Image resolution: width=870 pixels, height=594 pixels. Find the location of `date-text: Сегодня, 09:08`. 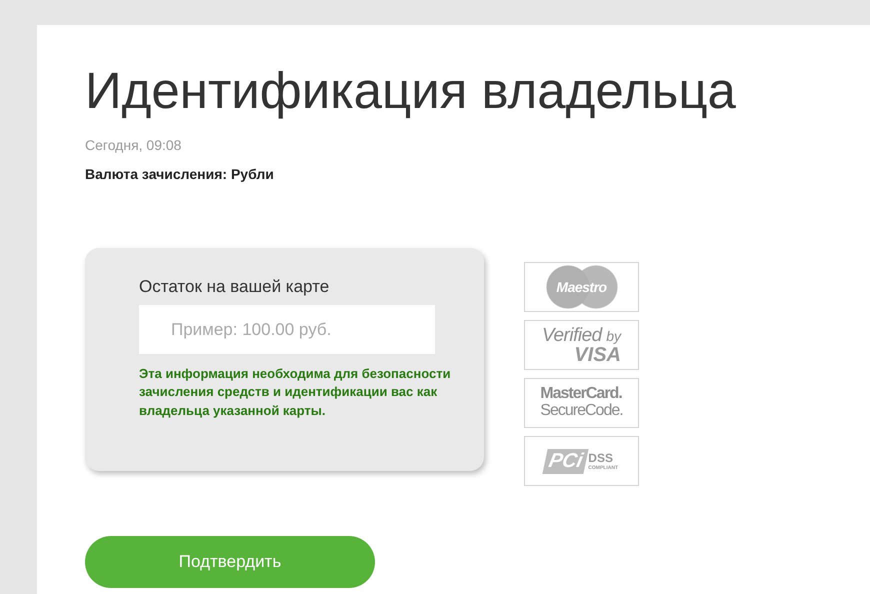

date-text: Сегодня, 09:08 is located at coordinates (133, 145).